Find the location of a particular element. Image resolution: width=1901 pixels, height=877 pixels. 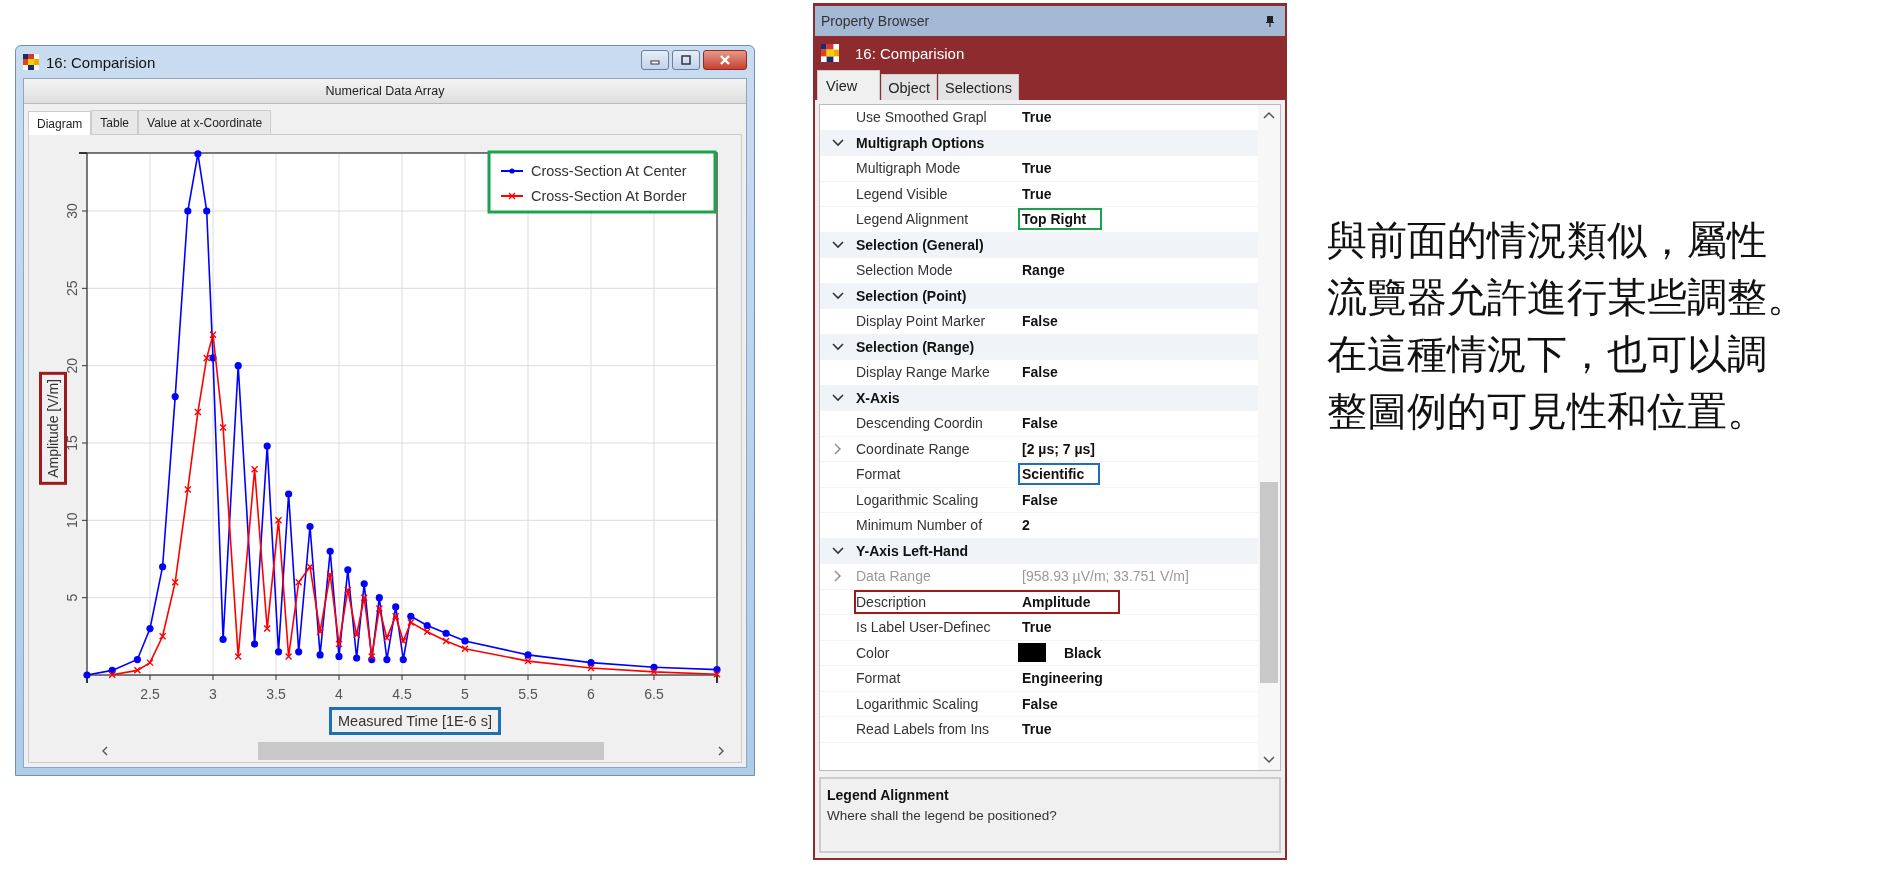

property-name: Display Point Marker is located at coordinates (921, 321).